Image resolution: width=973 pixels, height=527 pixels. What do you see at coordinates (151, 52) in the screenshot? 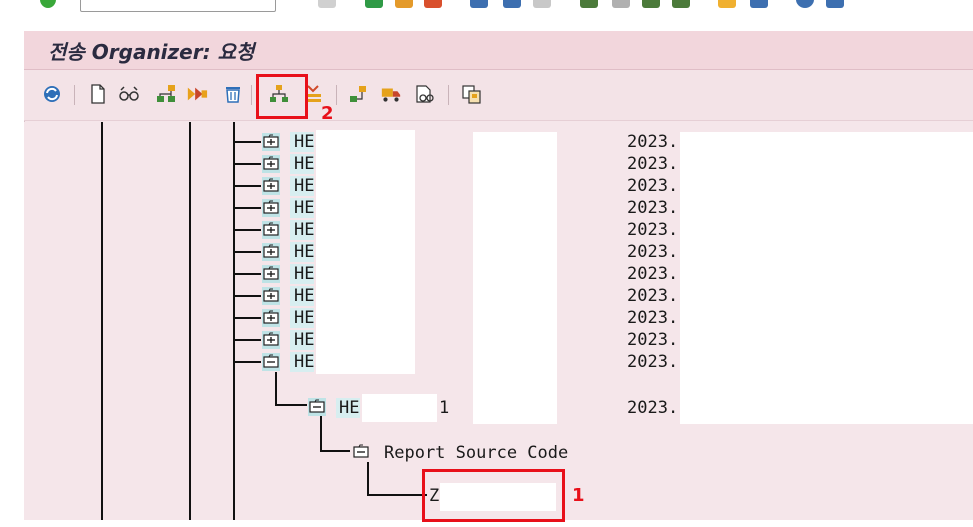
I see `page-title: 전송 Organizer: 요청` at bounding box center [151, 52].